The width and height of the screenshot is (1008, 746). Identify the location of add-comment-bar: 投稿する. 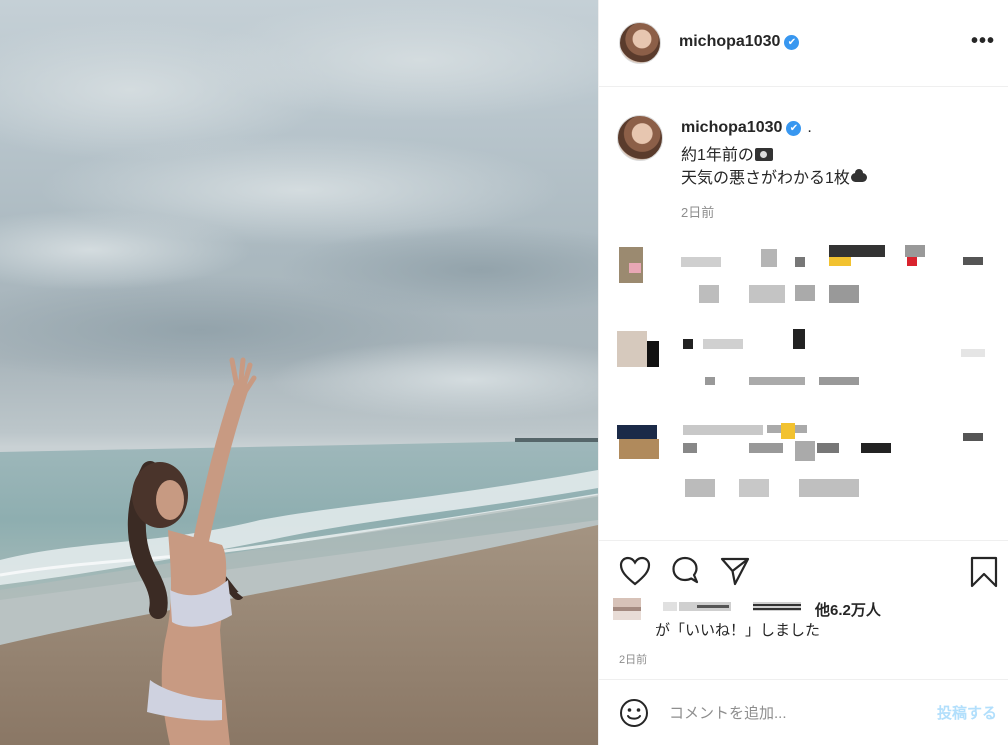
(803, 712).